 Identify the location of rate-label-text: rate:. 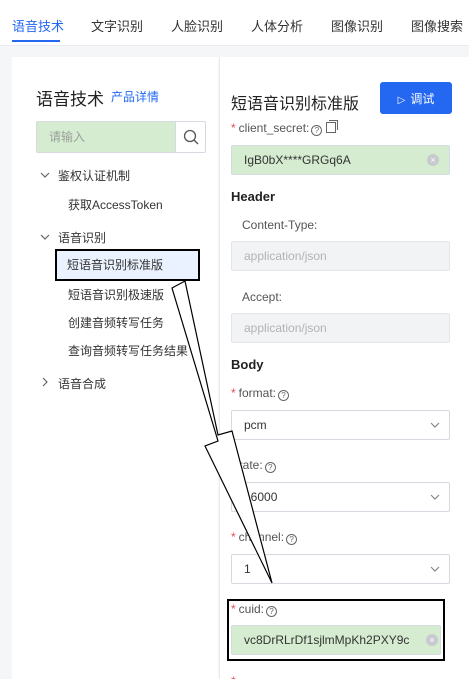
(250, 465).